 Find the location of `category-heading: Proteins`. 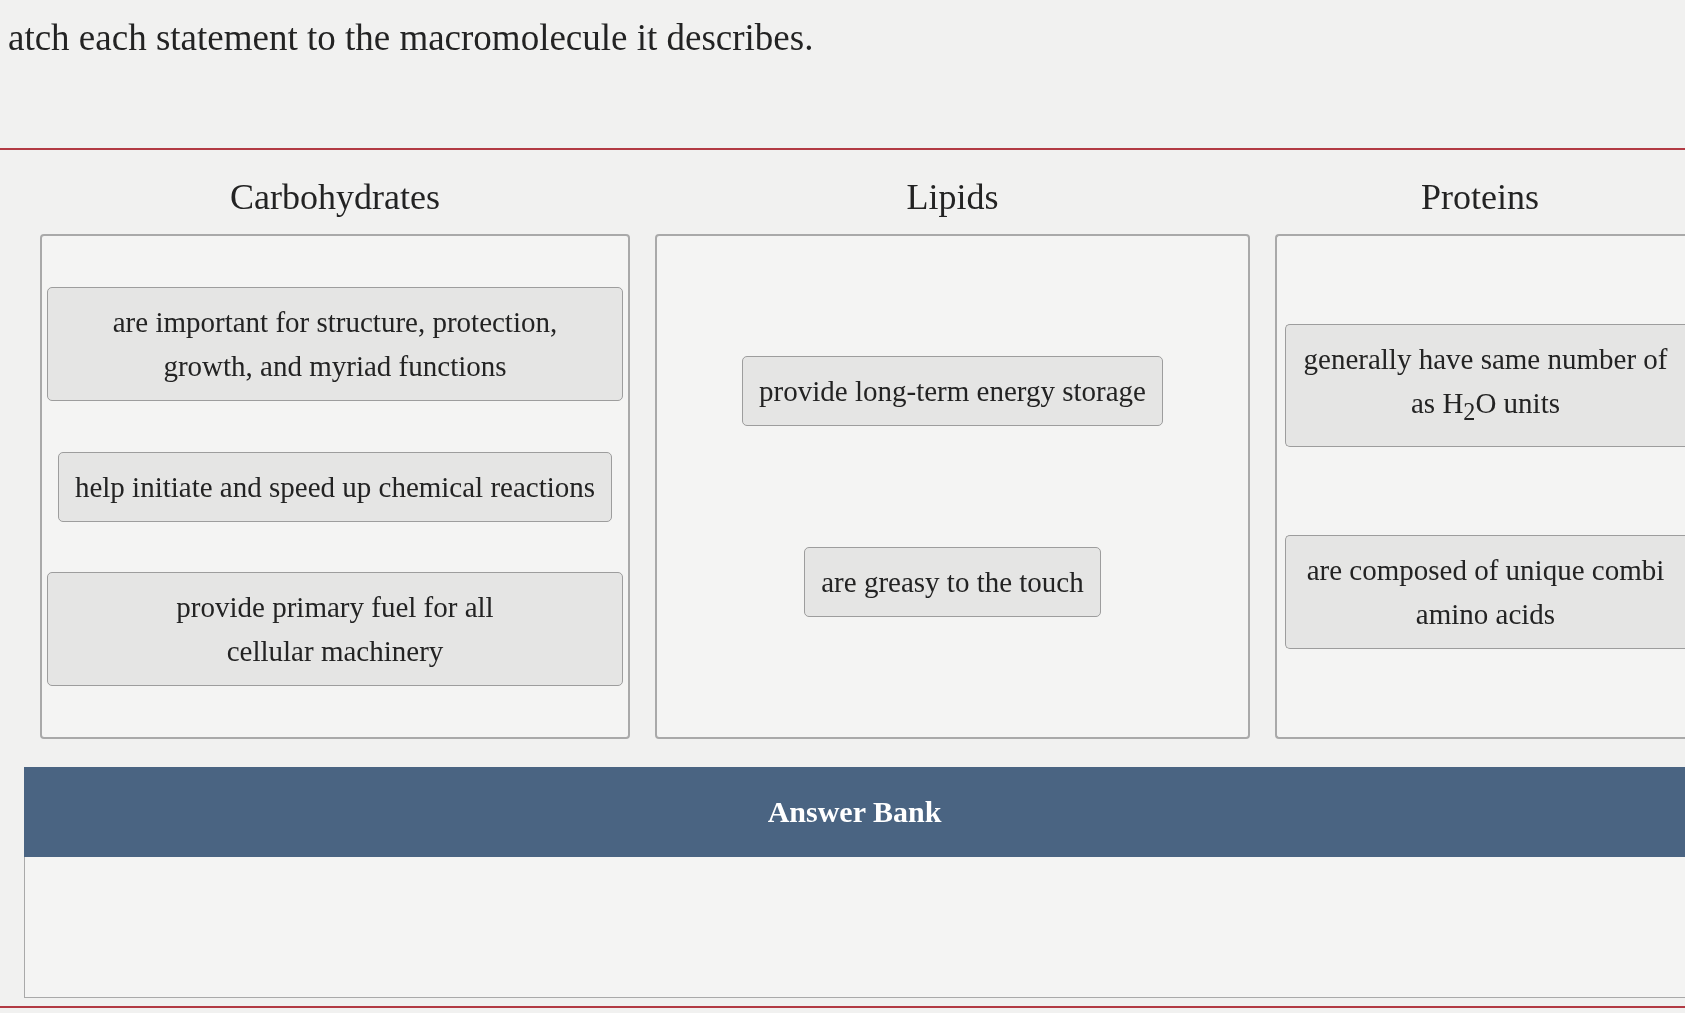

category-heading: Proteins is located at coordinates (1480, 197).